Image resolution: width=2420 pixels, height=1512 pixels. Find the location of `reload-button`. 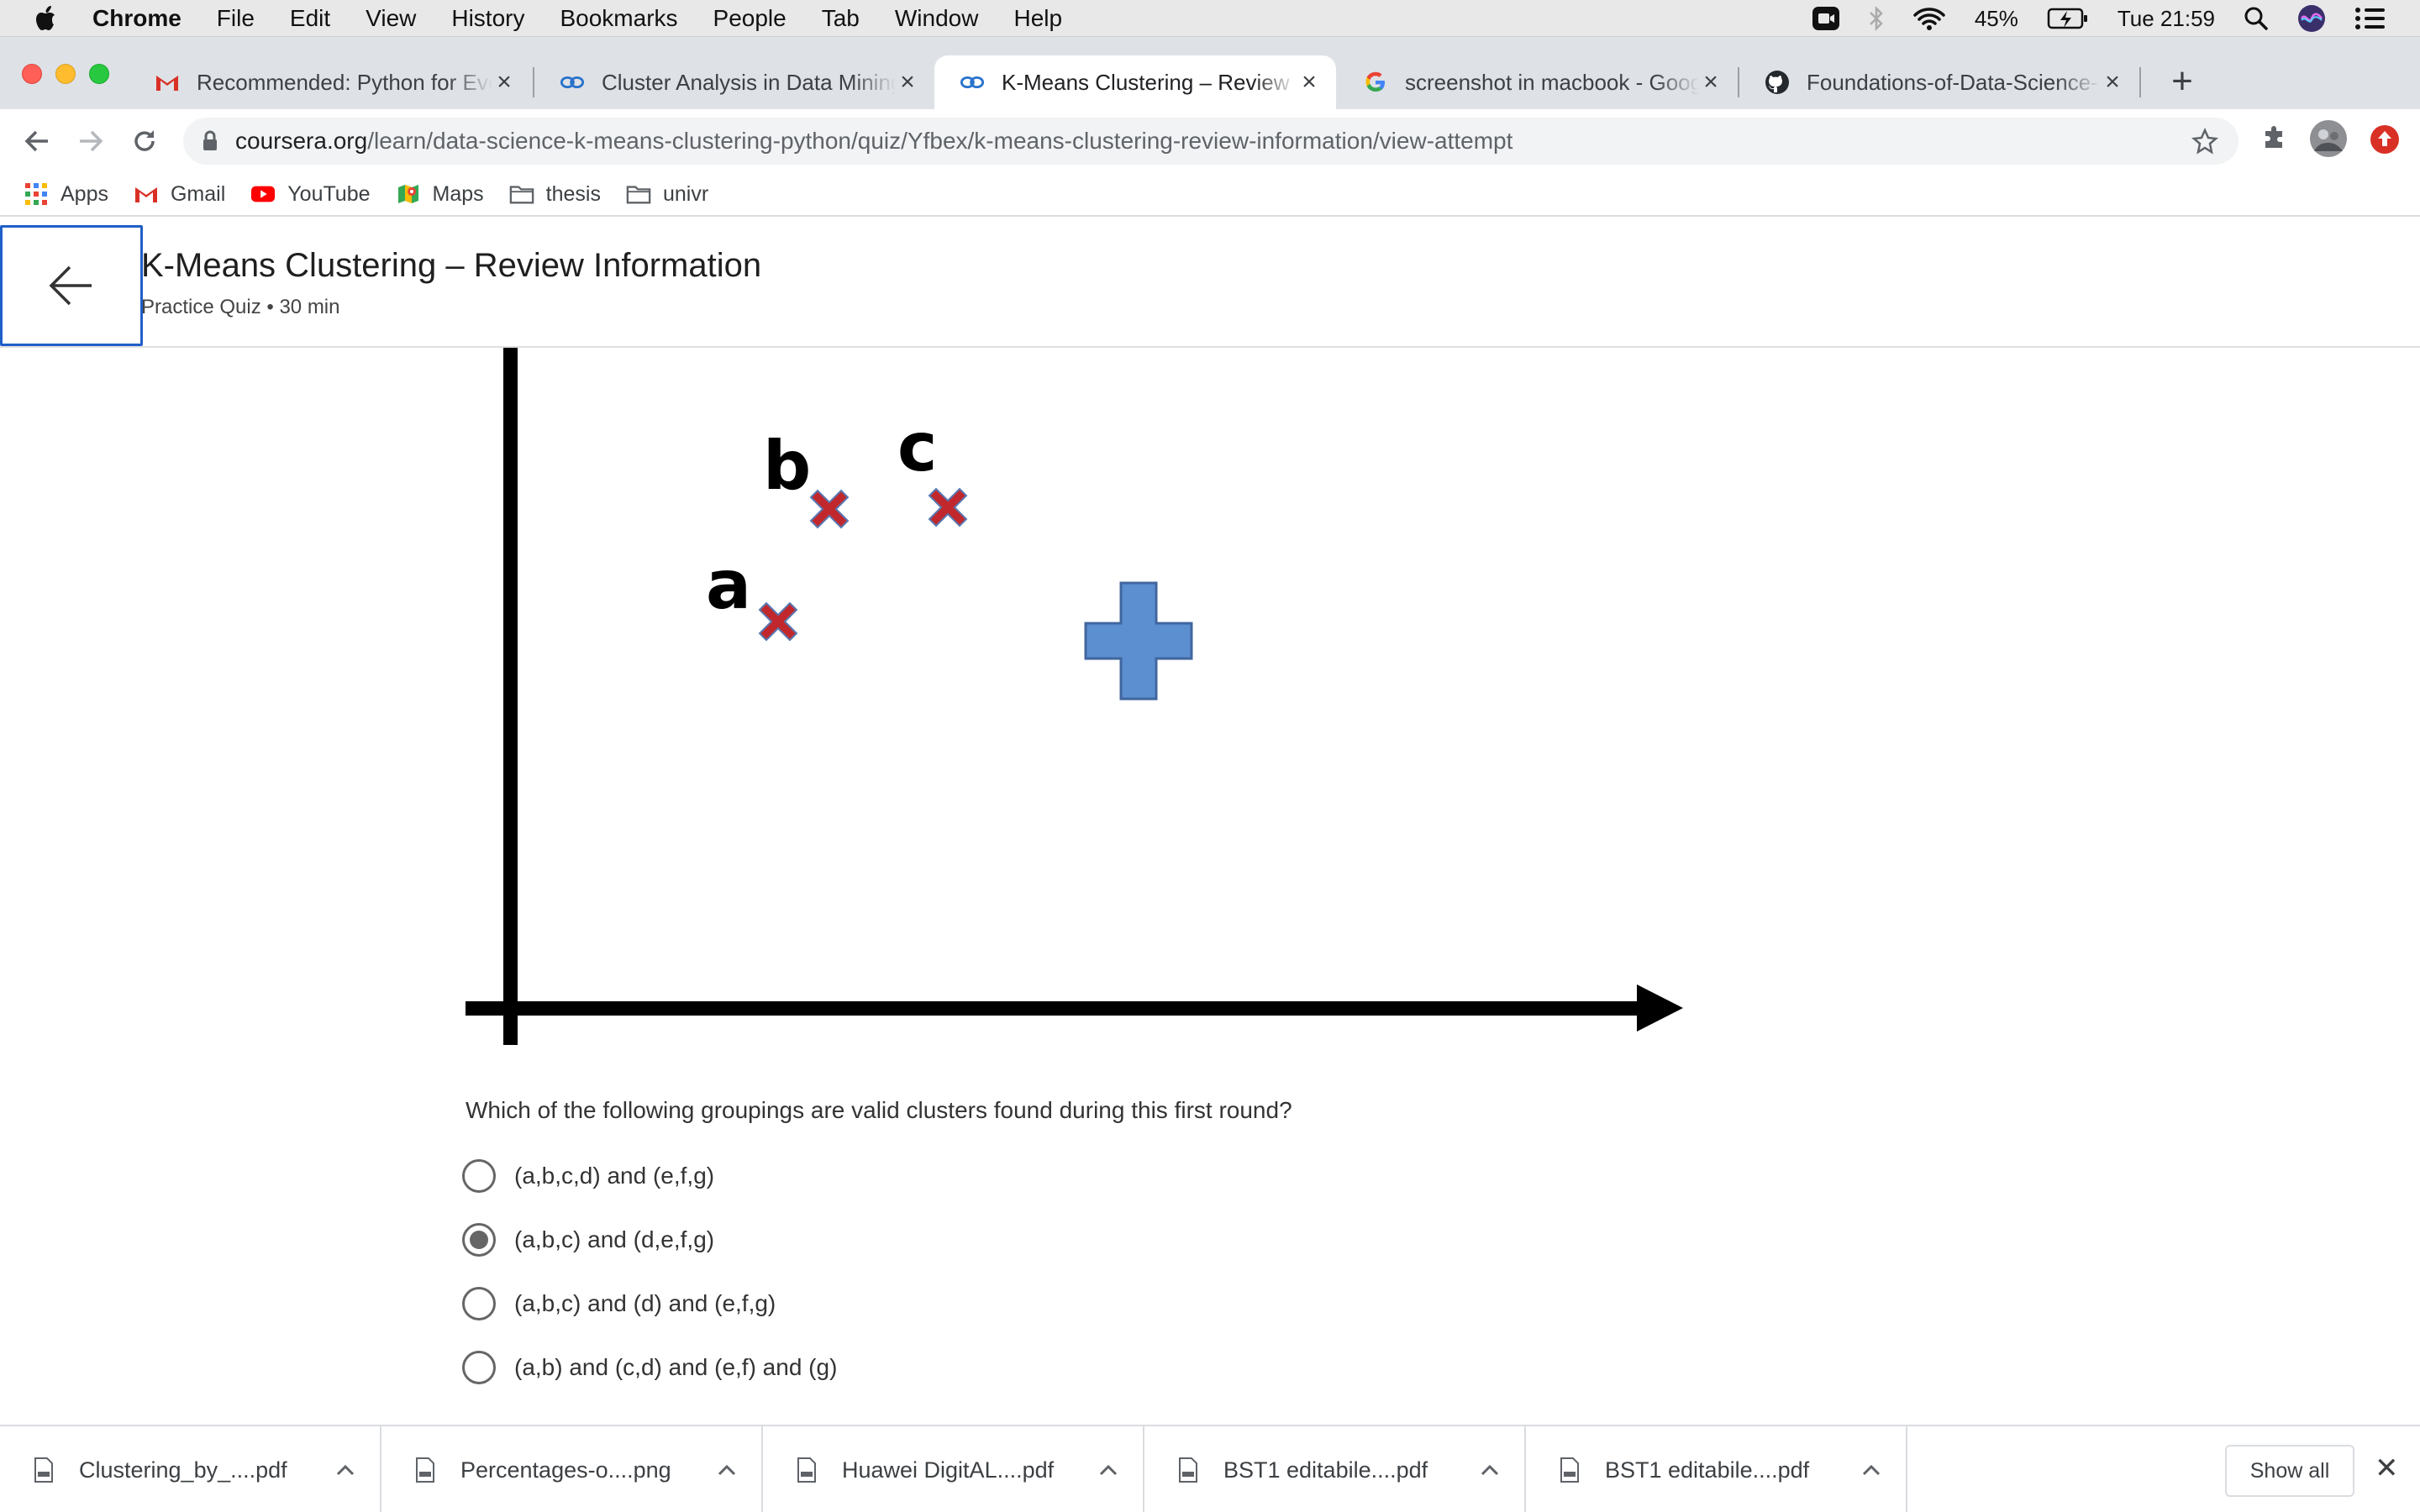

reload-button is located at coordinates (144, 141).